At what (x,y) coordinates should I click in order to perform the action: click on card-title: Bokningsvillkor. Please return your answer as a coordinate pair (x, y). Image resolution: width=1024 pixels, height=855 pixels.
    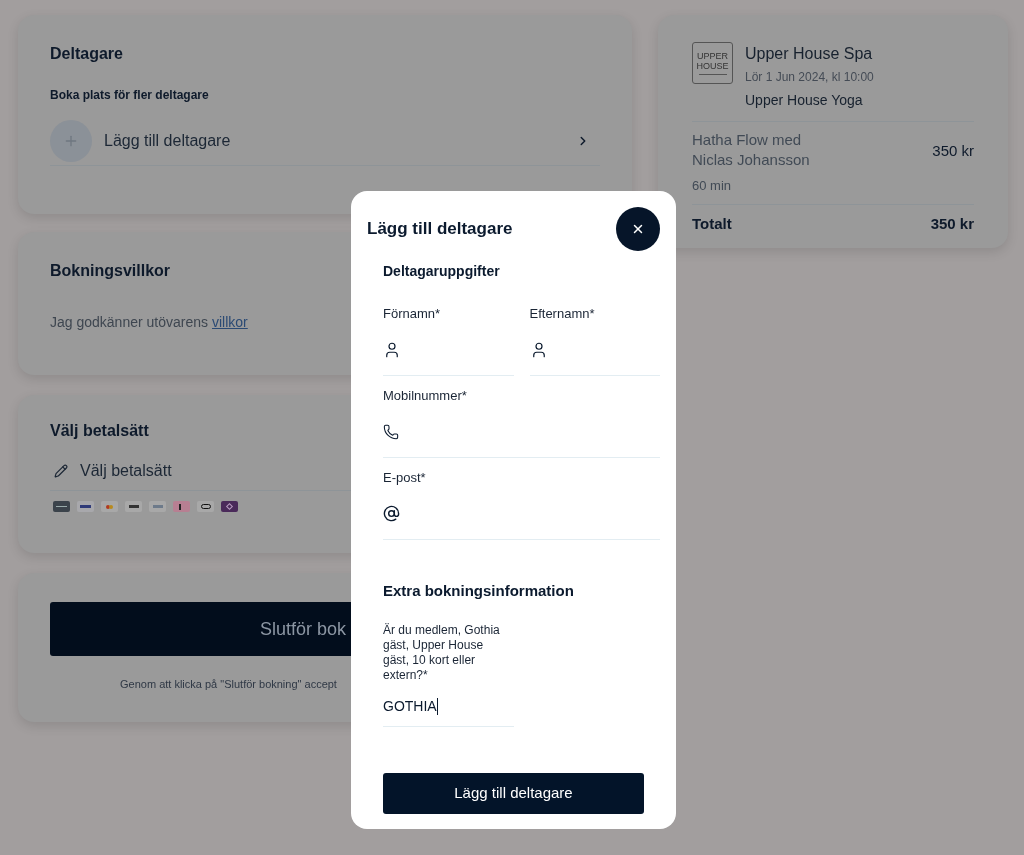
    Looking at the image, I should click on (110, 271).